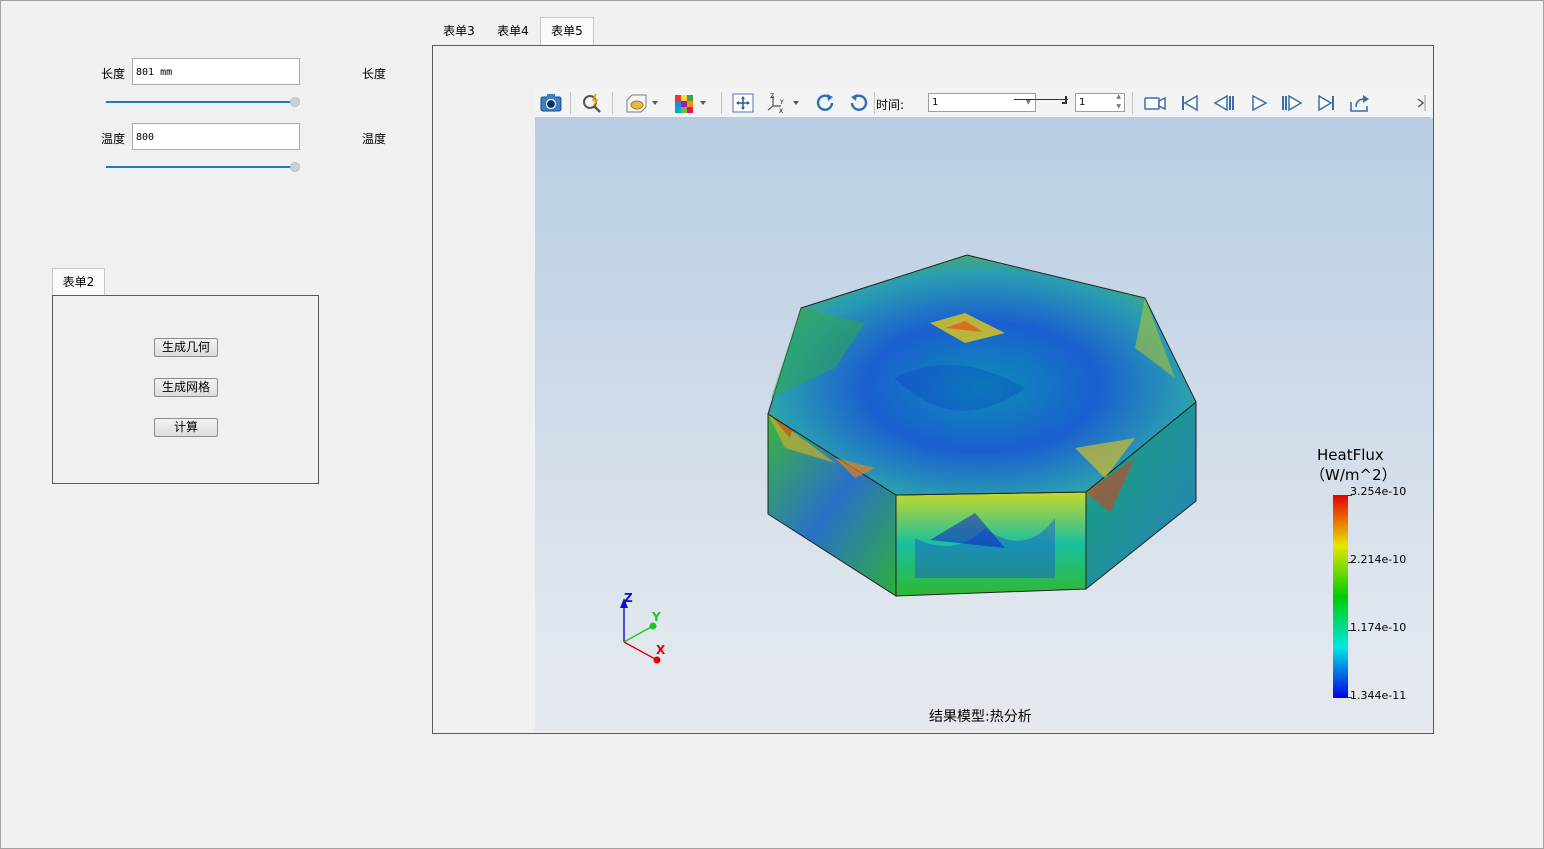 This screenshot has height=849, width=1544. Describe the element at coordinates (216, 71) in the screenshot. I see `length-input: 801 mm` at that location.